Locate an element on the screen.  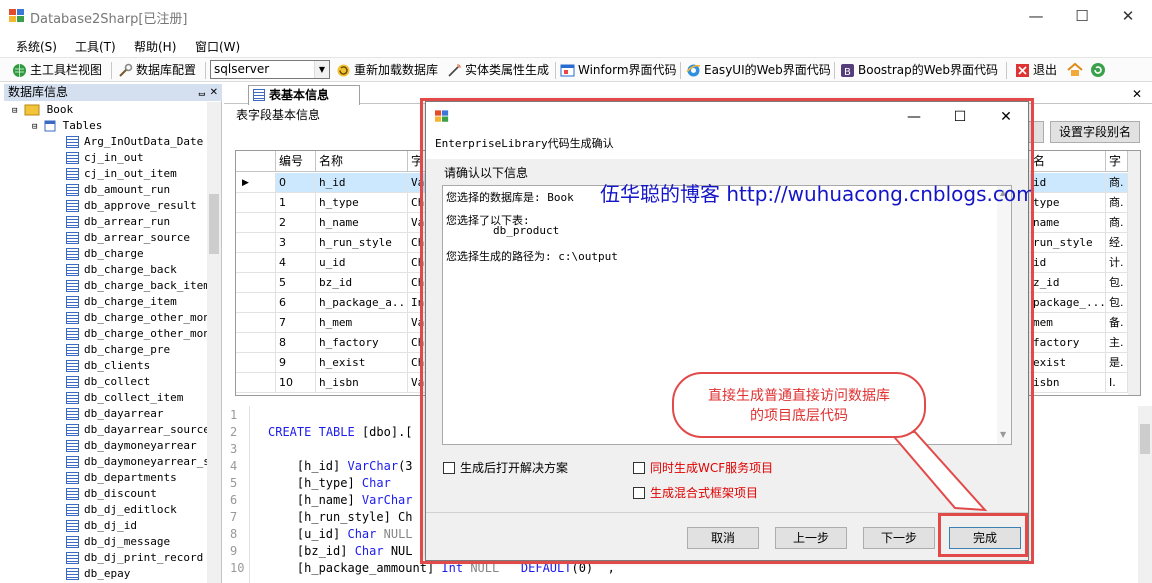
grid-row-indicator: ▶ is located at coordinates (256, 183).